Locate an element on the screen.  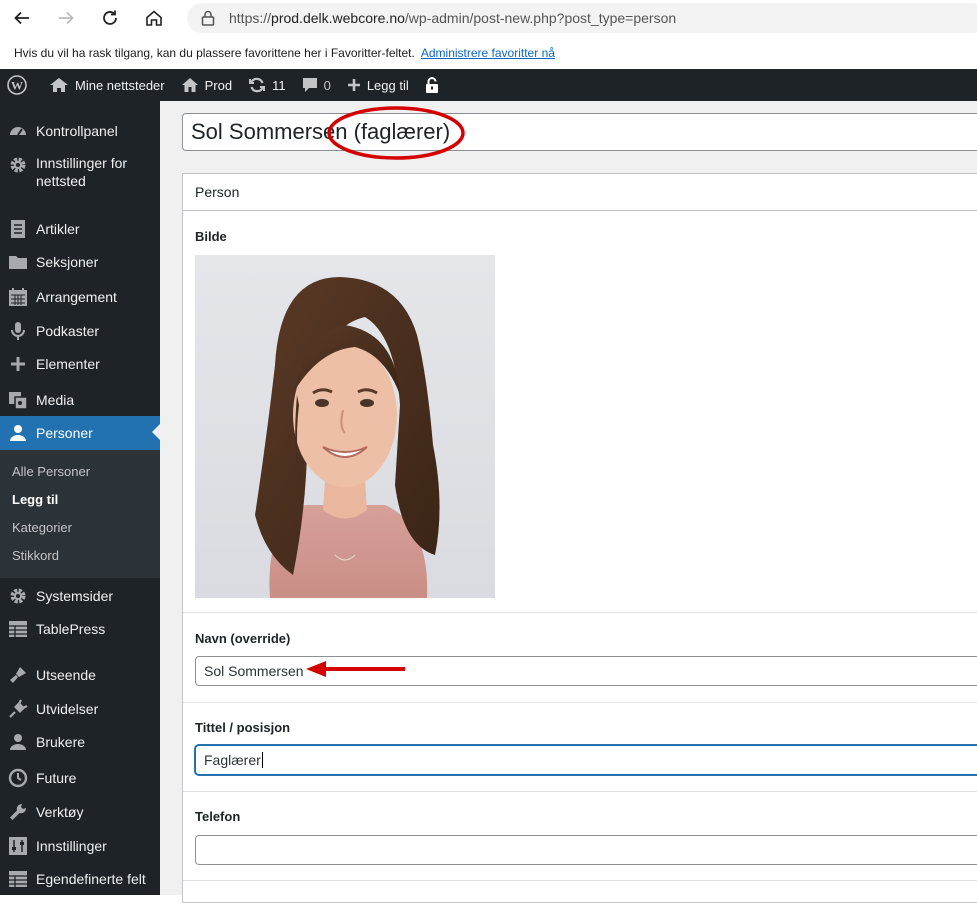
name-override-input: Sol Sommersen is located at coordinates (586, 671).